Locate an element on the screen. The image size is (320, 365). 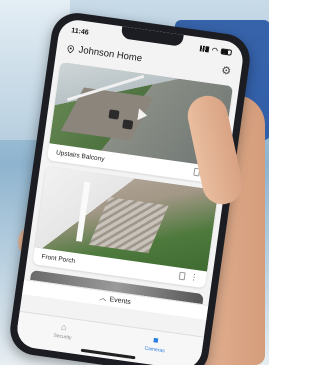
page-title: Johnson Home is located at coordinates (110, 54).